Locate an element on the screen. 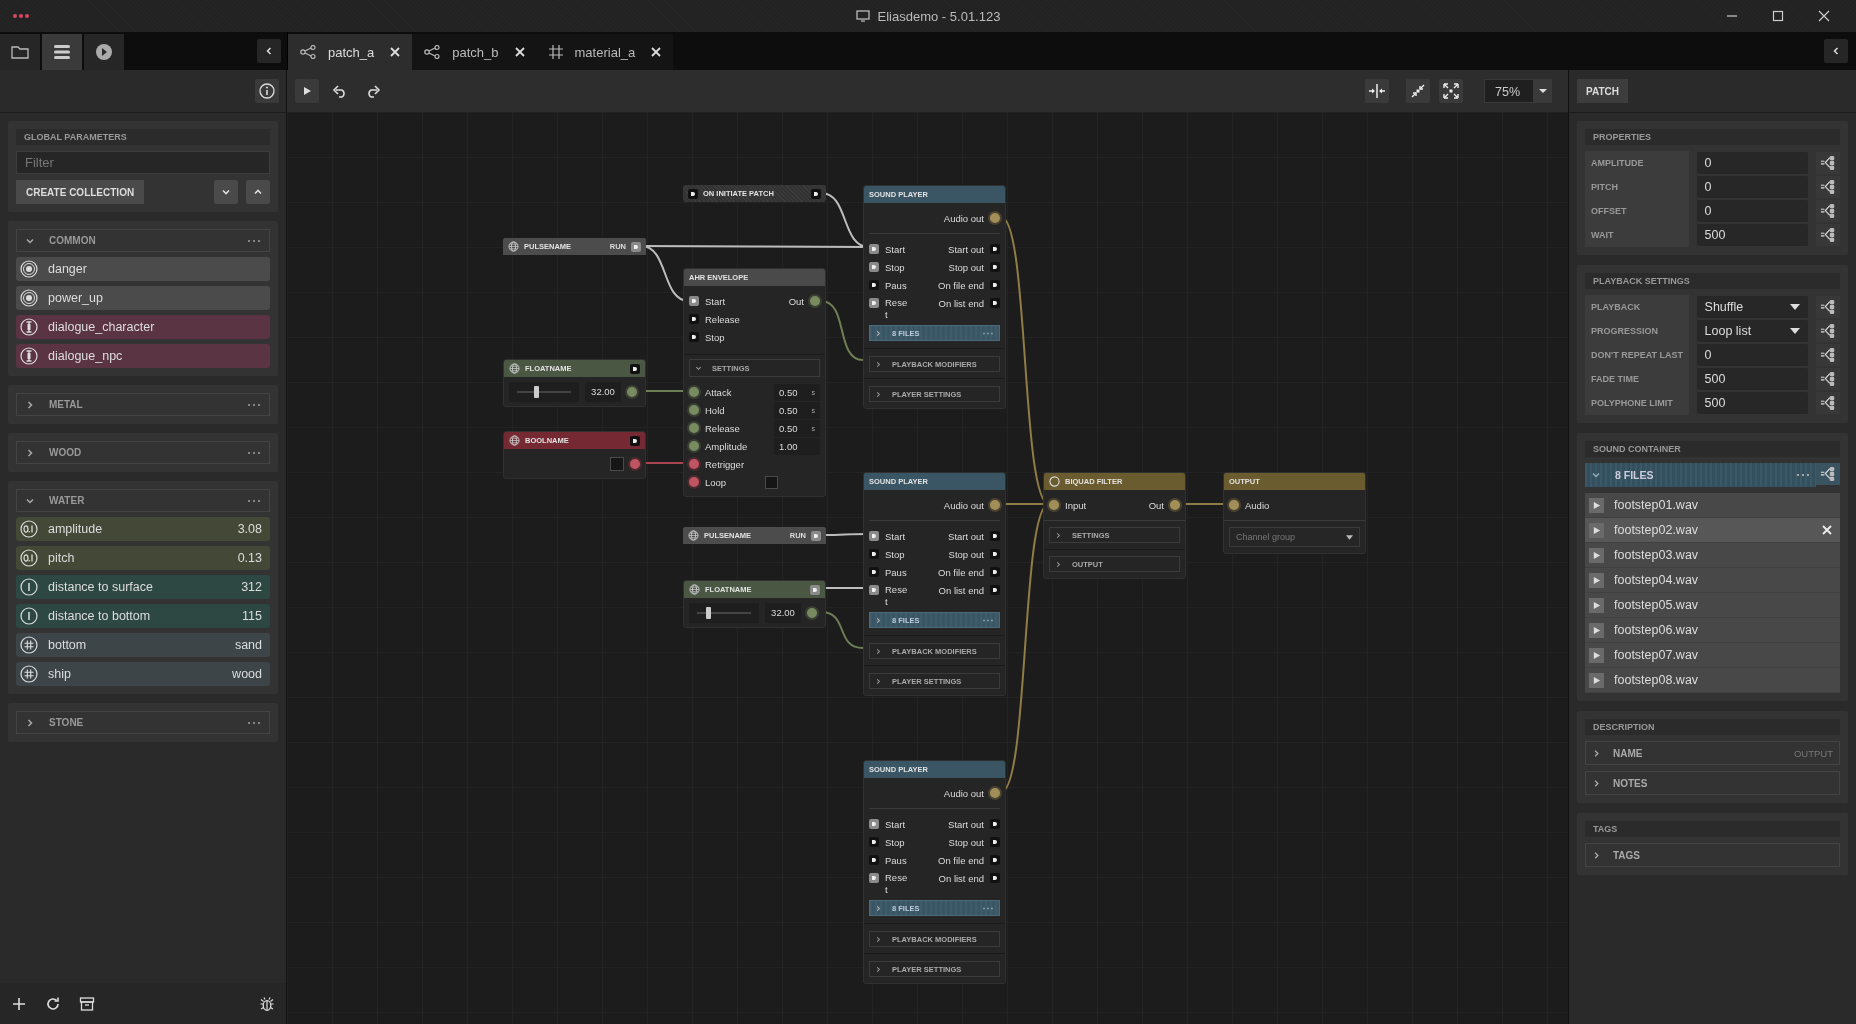 This screenshot has height=1024, width=1856. file-item: footstep04.wav is located at coordinates (1712, 580).